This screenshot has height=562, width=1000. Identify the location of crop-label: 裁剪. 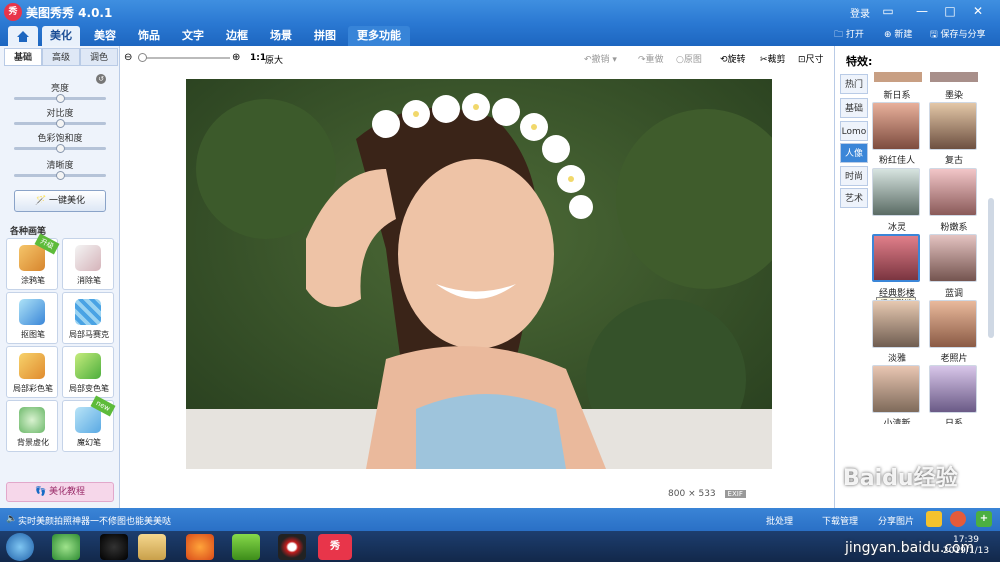
(776, 60).